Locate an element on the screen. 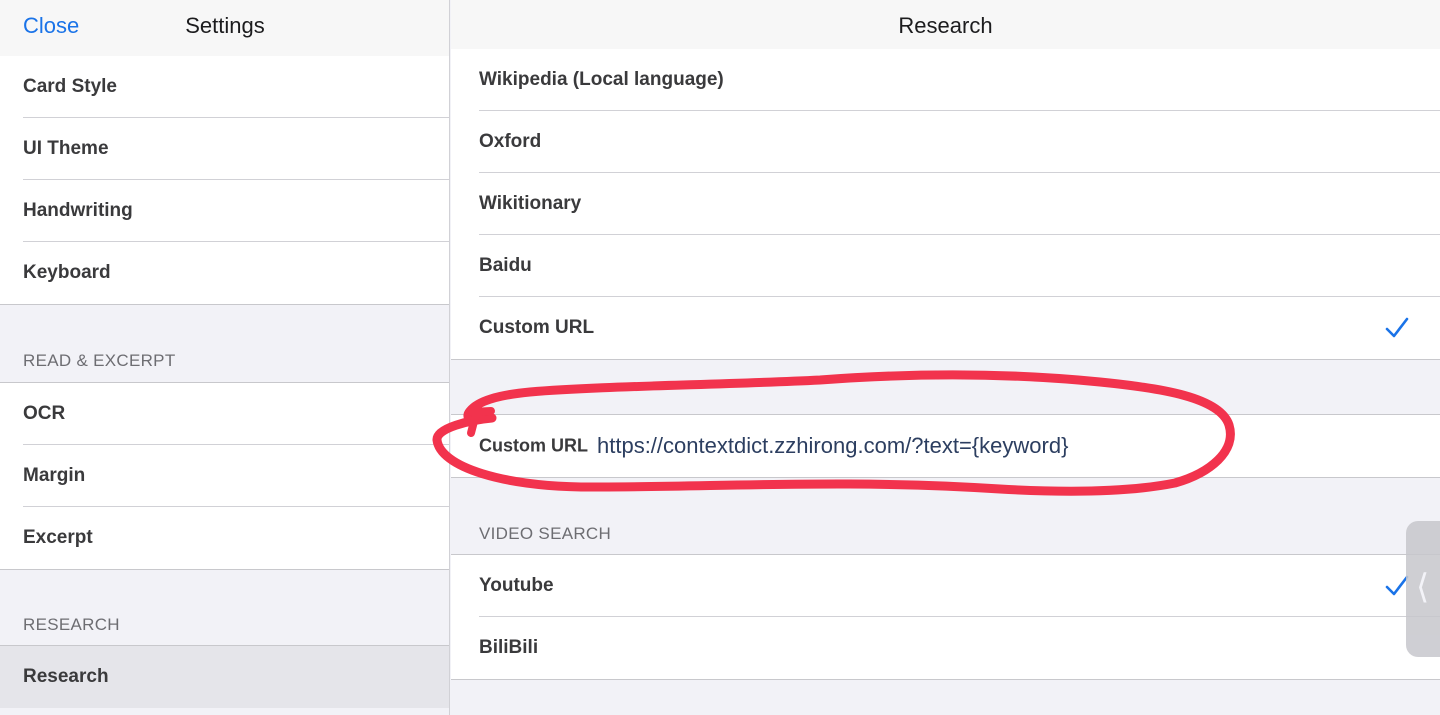 This screenshot has height=715, width=1440. list-item-label: Wikipedia (Local language) is located at coordinates (601, 79).